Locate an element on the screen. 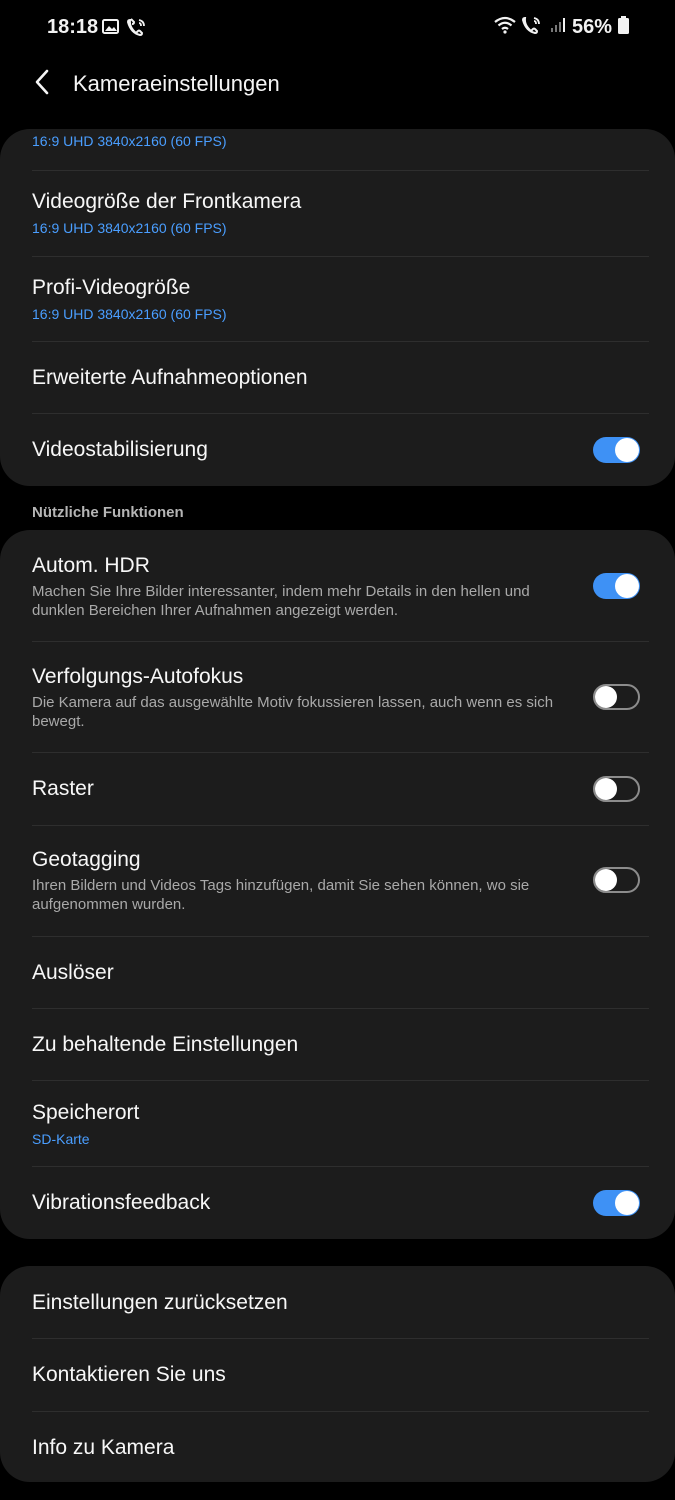 The height and width of the screenshot is (1500, 675). app-bar: Kameraeinstellungen is located at coordinates (337, 84).